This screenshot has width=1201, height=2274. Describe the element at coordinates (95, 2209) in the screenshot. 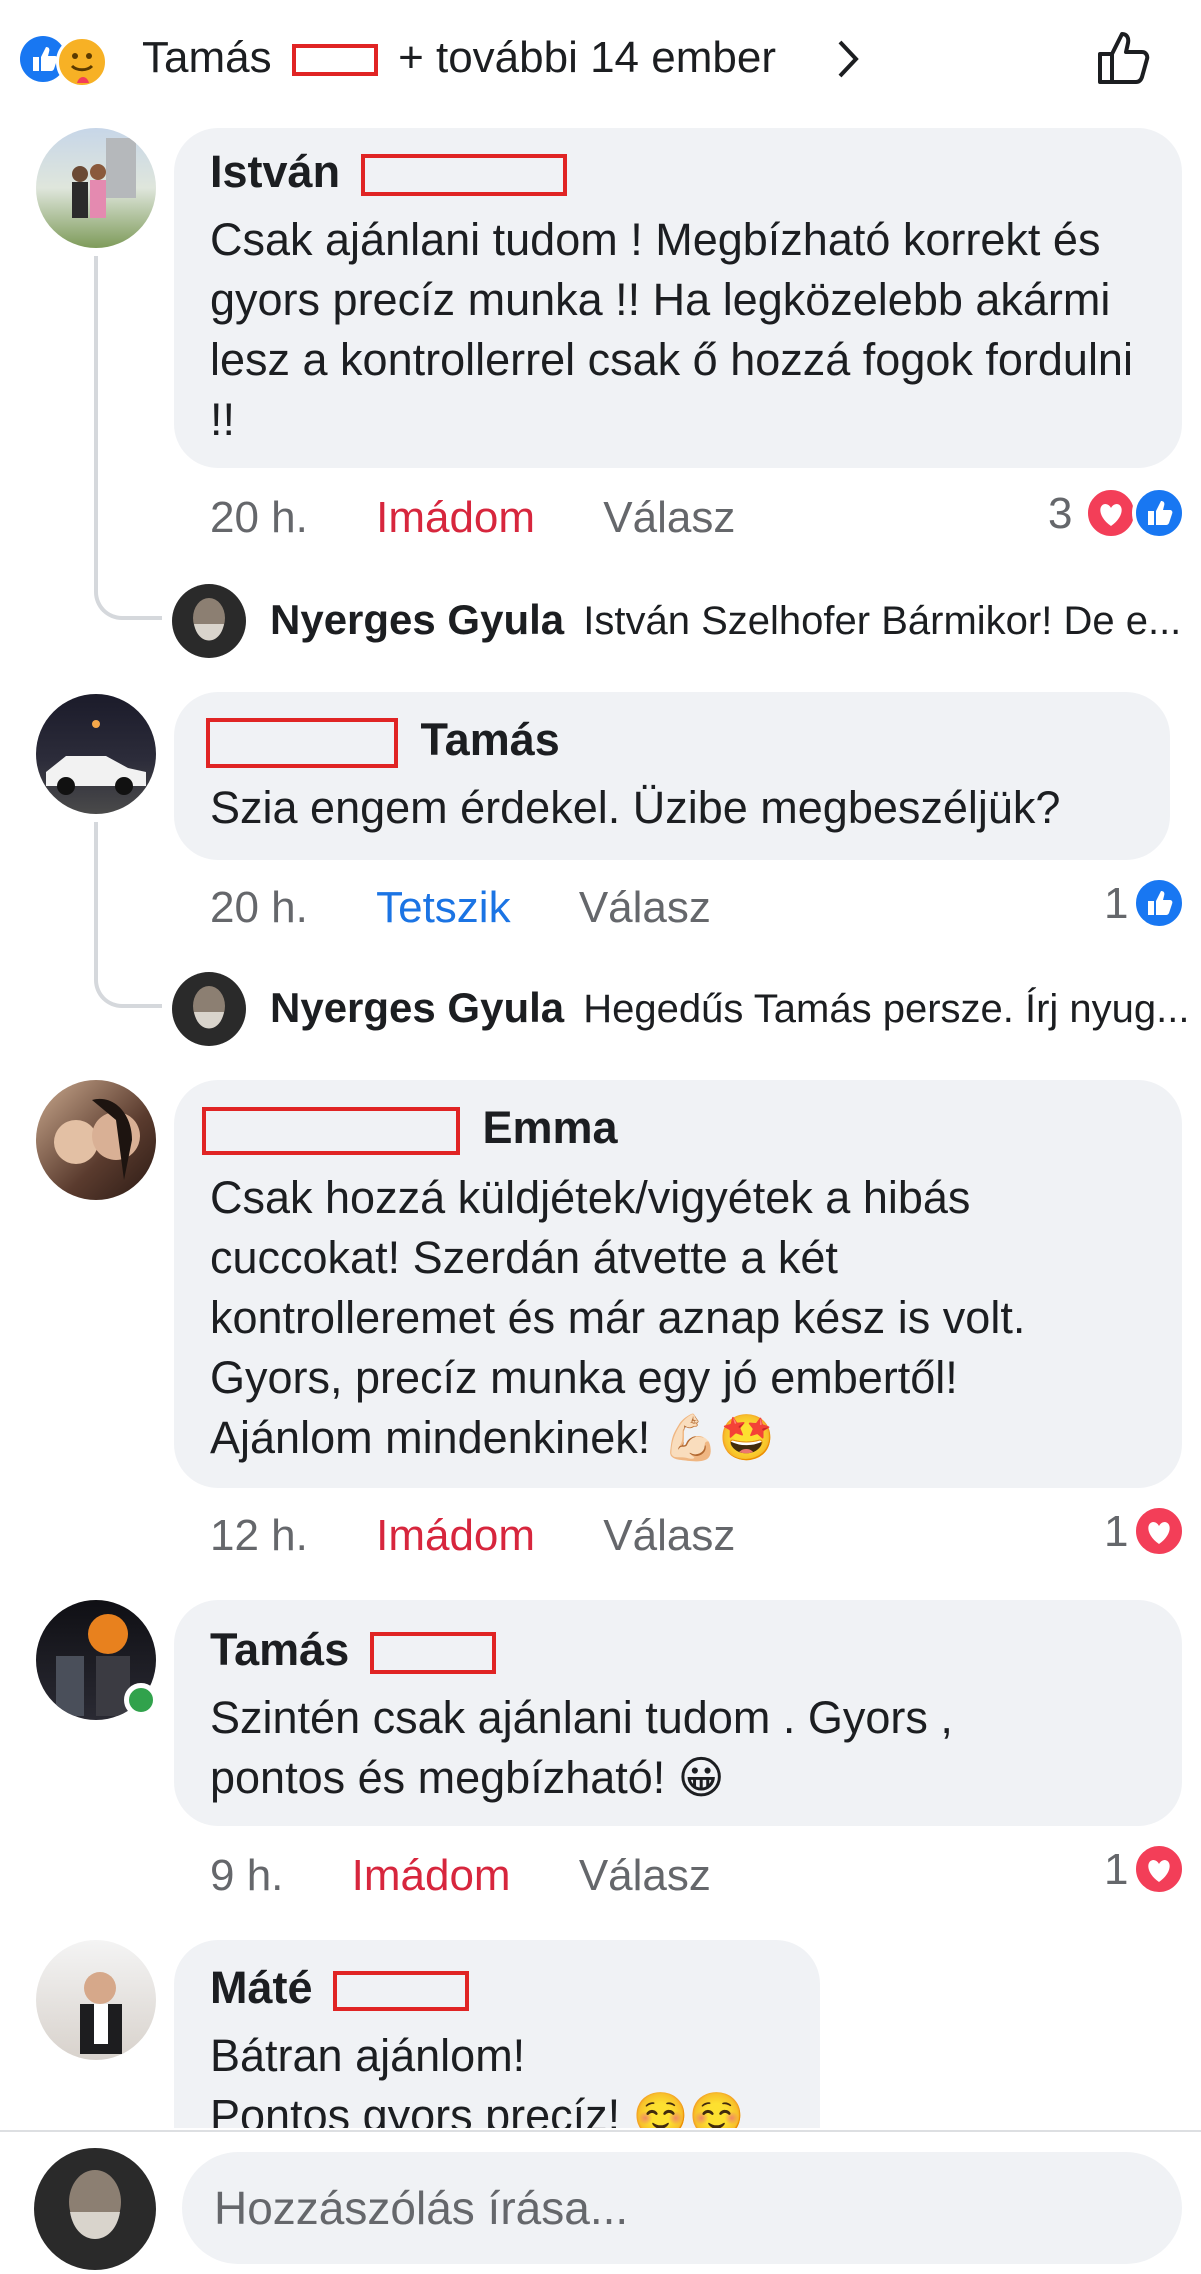

I see `current-user-avatar` at that location.